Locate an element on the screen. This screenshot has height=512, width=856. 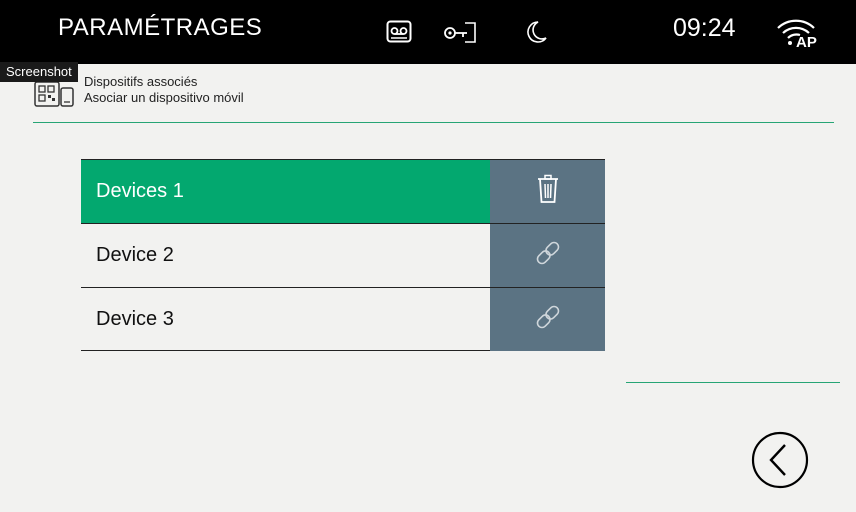
device-name: Devices 1 is located at coordinates (285, 191).